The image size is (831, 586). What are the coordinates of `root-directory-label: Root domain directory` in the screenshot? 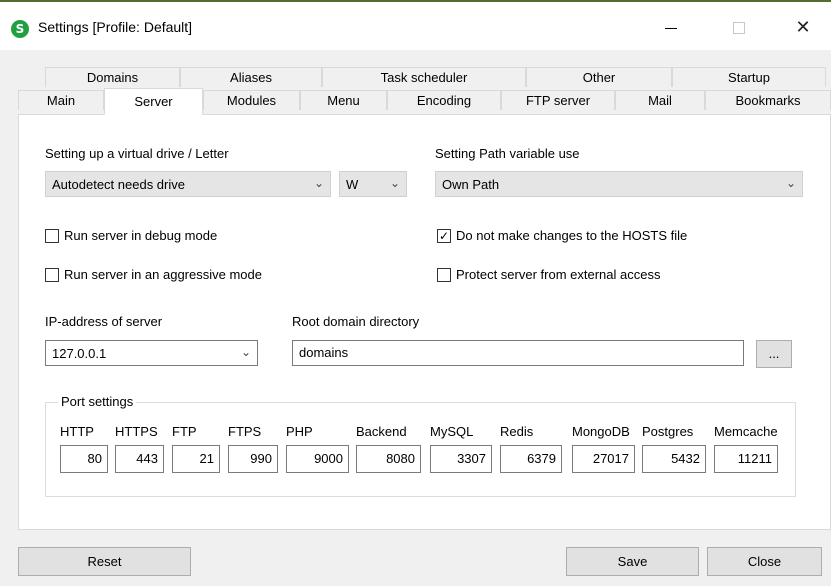 It's located at (356, 321).